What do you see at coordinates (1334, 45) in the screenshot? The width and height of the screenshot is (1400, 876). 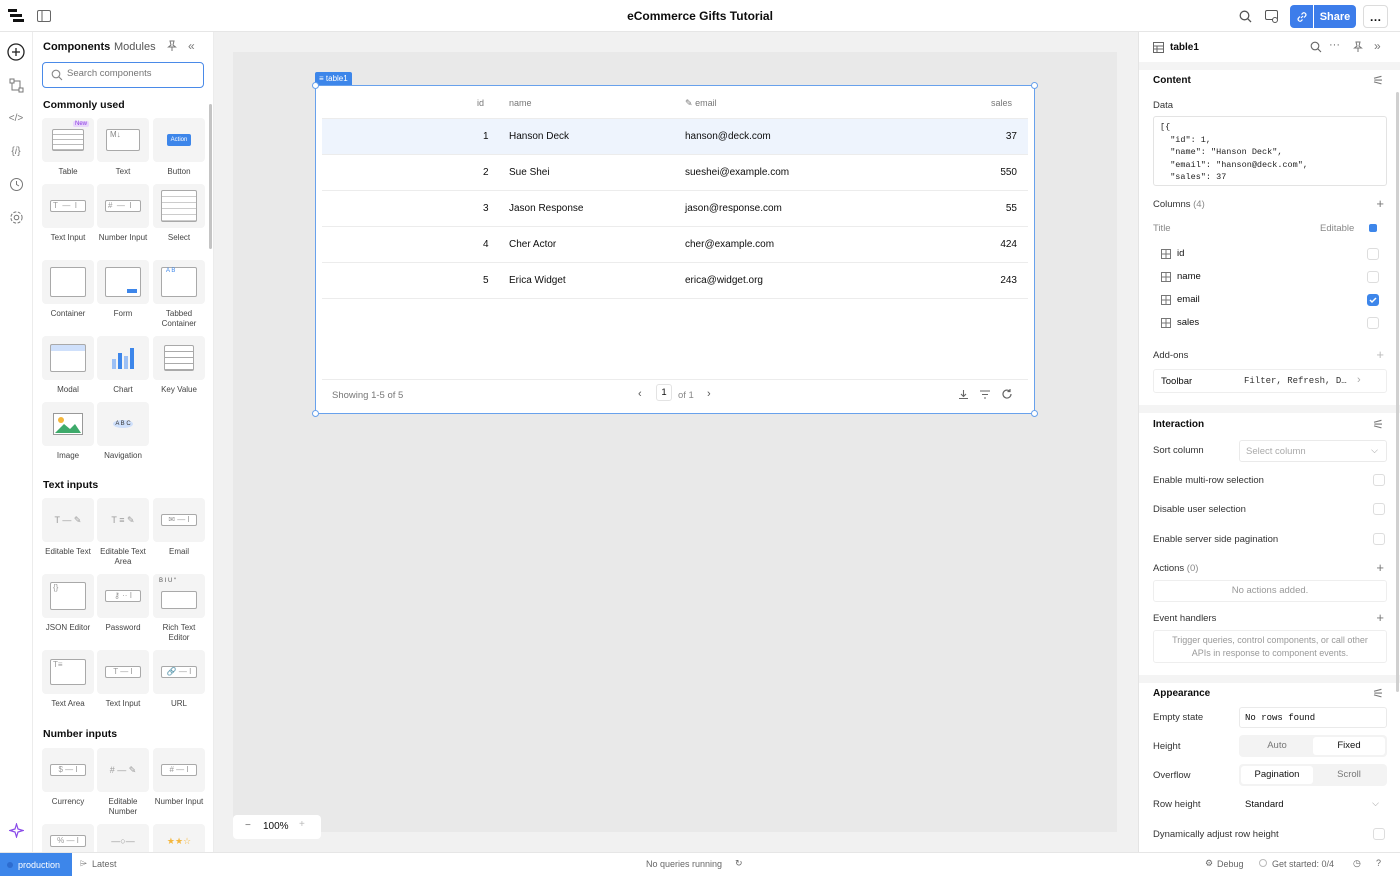 I see `more-icon: ···` at bounding box center [1334, 45].